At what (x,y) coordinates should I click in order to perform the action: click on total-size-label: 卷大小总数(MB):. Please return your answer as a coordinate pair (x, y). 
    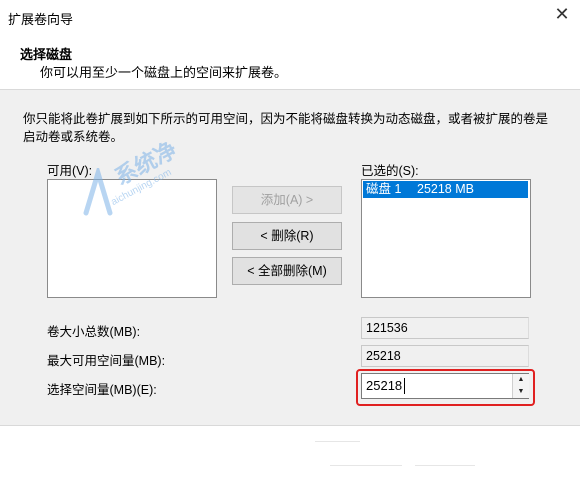
    Looking at the image, I should click on (94, 332).